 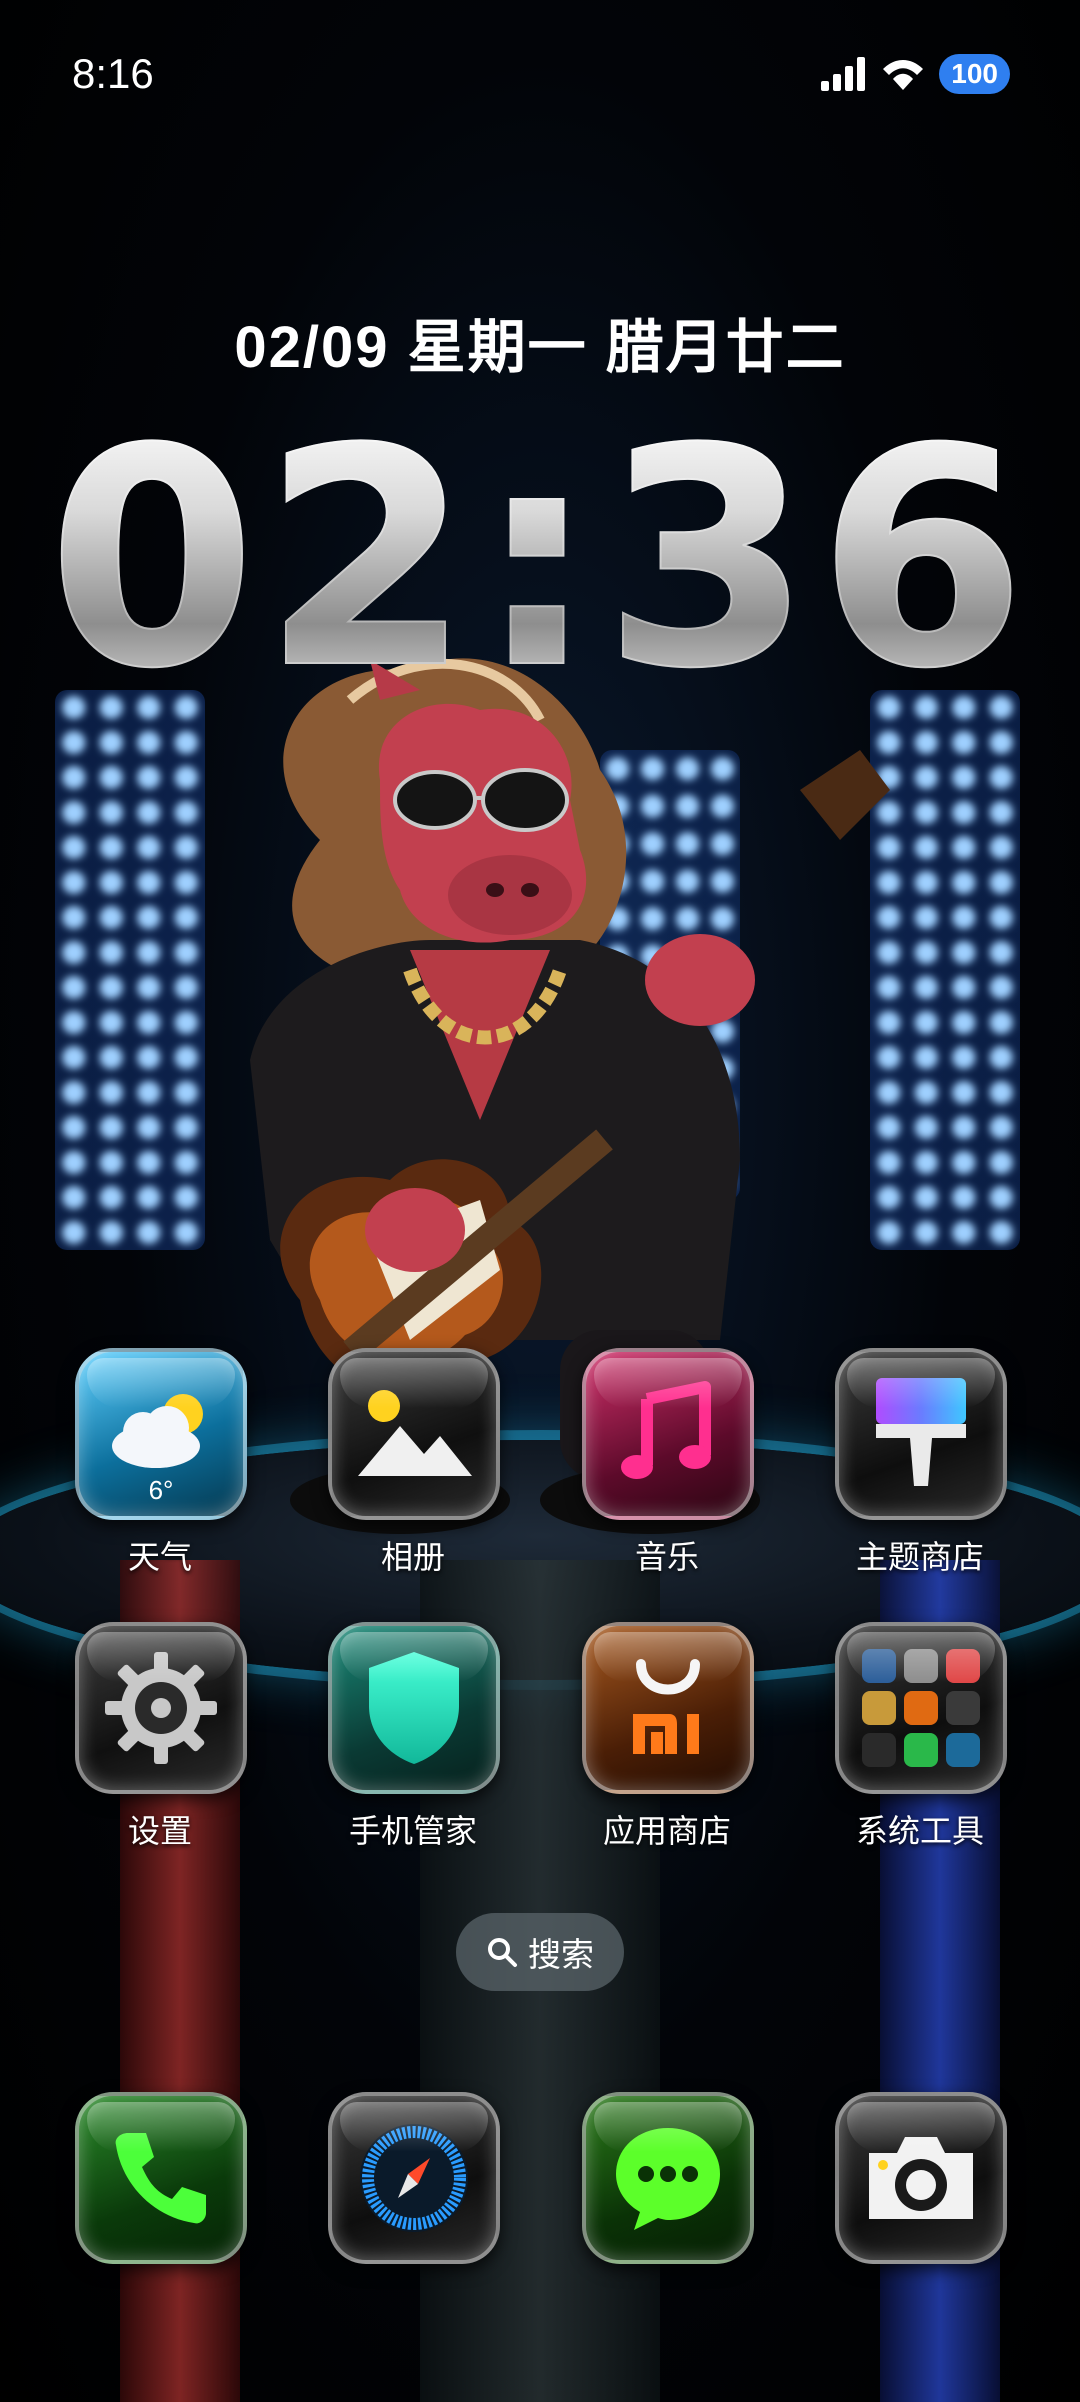 What do you see at coordinates (159, 1831) in the screenshot?
I see `app-label: 设置` at bounding box center [159, 1831].